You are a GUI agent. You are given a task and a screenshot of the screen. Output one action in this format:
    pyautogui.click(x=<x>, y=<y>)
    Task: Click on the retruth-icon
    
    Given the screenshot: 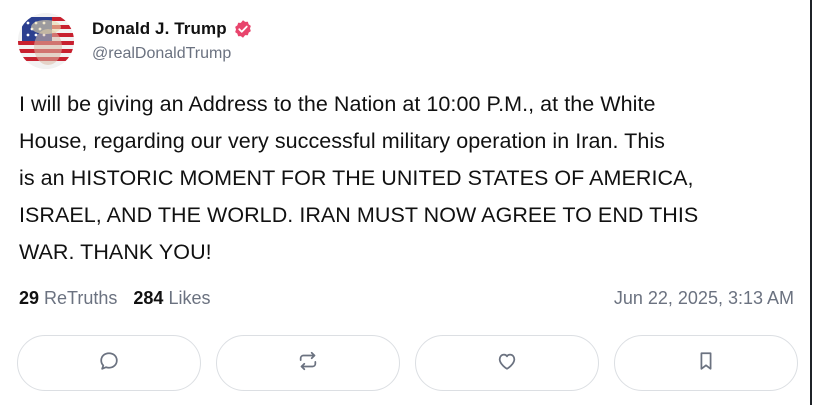 What is the action you would take?
    pyautogui.click(x=308, y=363)
    